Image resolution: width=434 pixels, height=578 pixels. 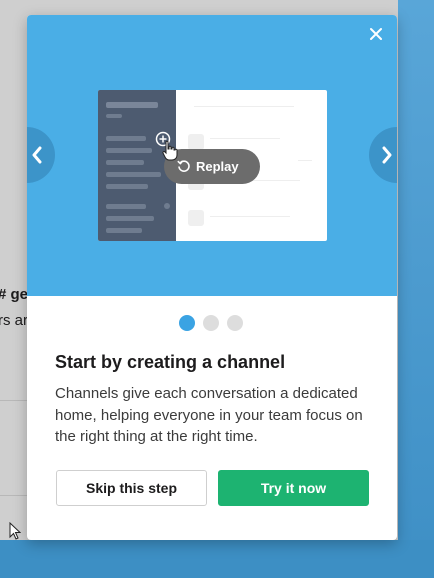 I want to click on close-icon, so click(x=376, y=34).